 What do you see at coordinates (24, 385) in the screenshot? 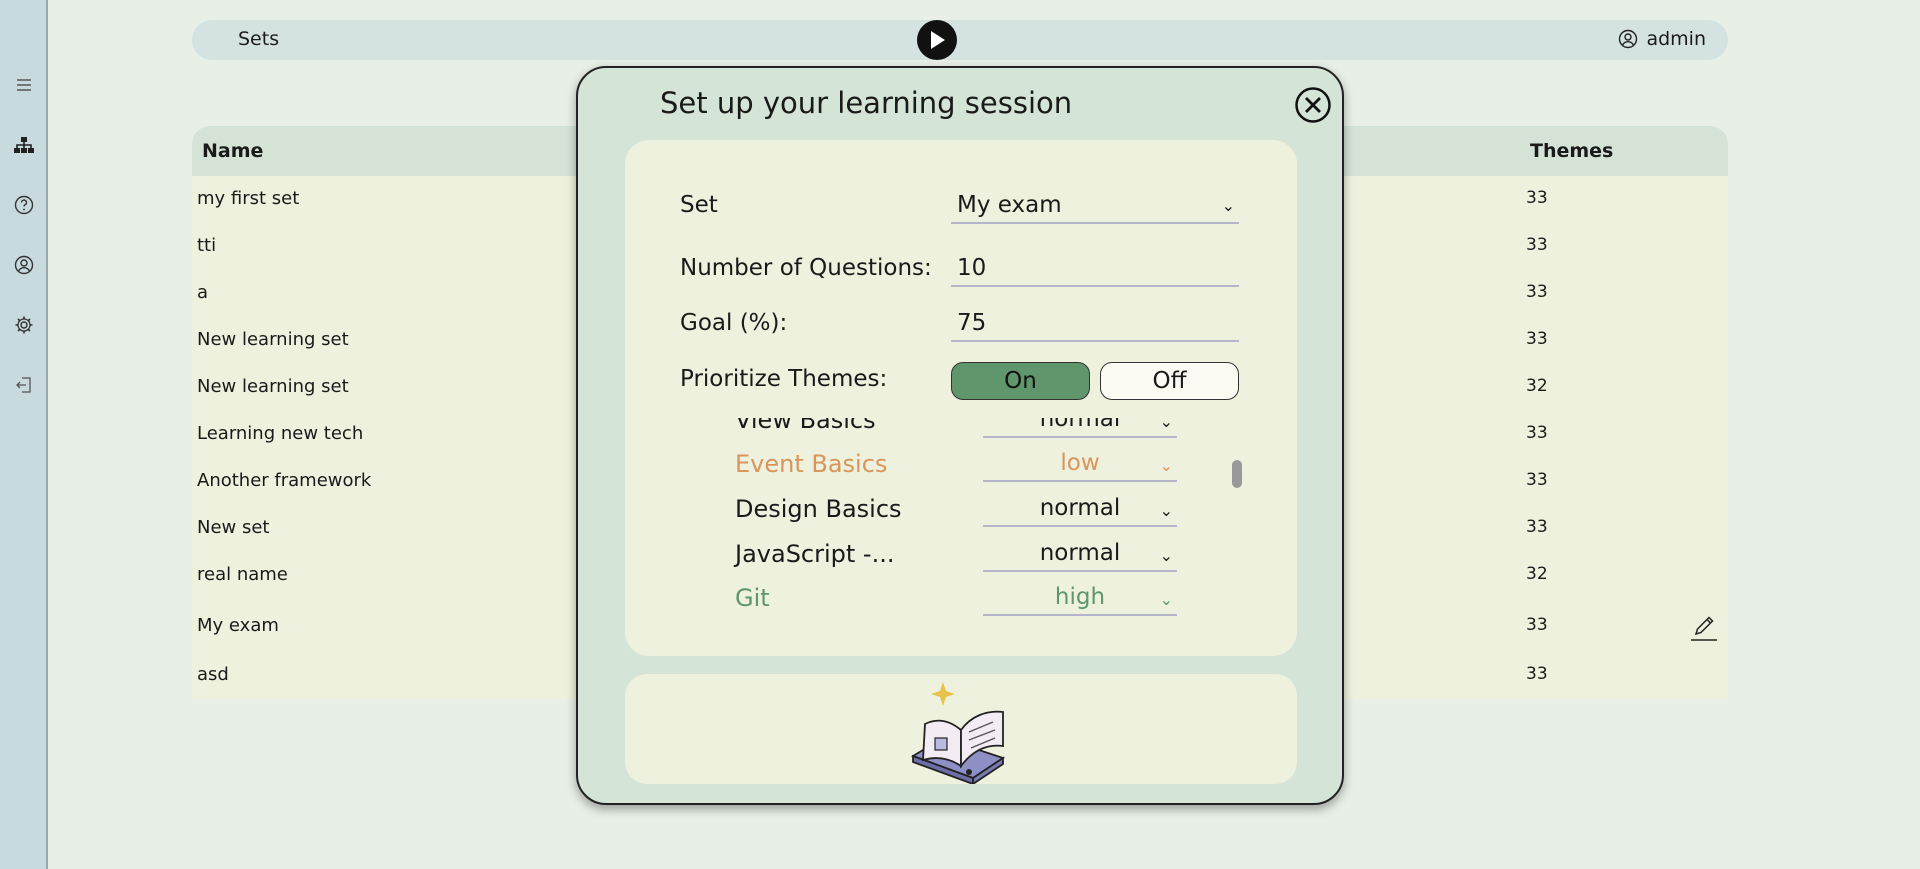
I see `logout-icon` at bounding box center [24, 385].